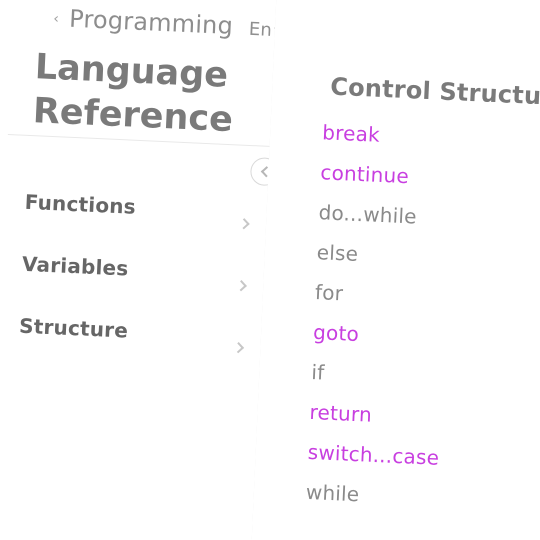  Describe the element at coordinates (151, 22) in the screenshot. I see `back-label: Programming` at that location.